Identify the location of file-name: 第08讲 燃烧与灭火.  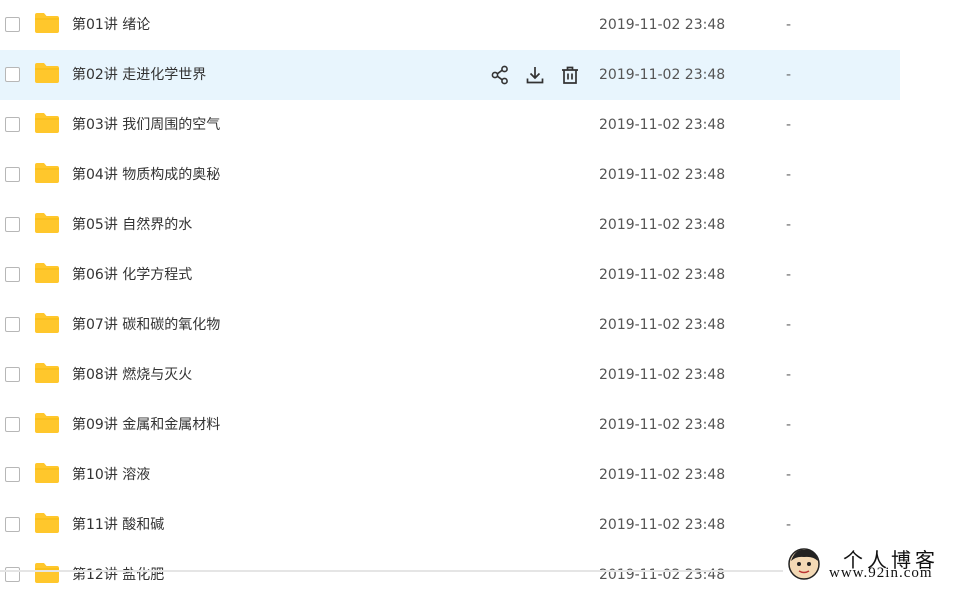
(132, 375).